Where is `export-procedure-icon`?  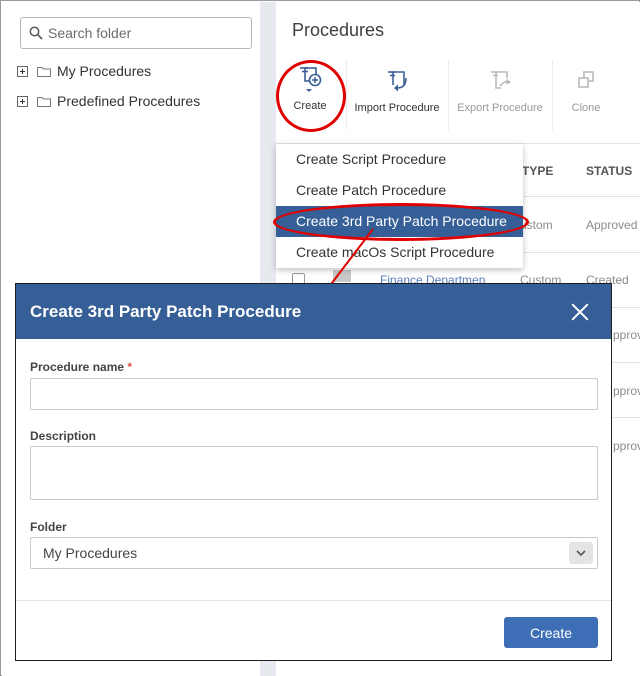
export-procedure-icon is located at coordinates (501, 80).